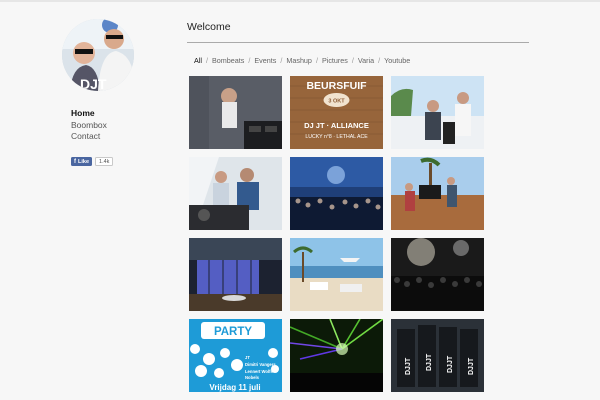  Describe the element at coordinates (336, 102) in the screenshot. I see `poster-date: 3 OKT` at that location.